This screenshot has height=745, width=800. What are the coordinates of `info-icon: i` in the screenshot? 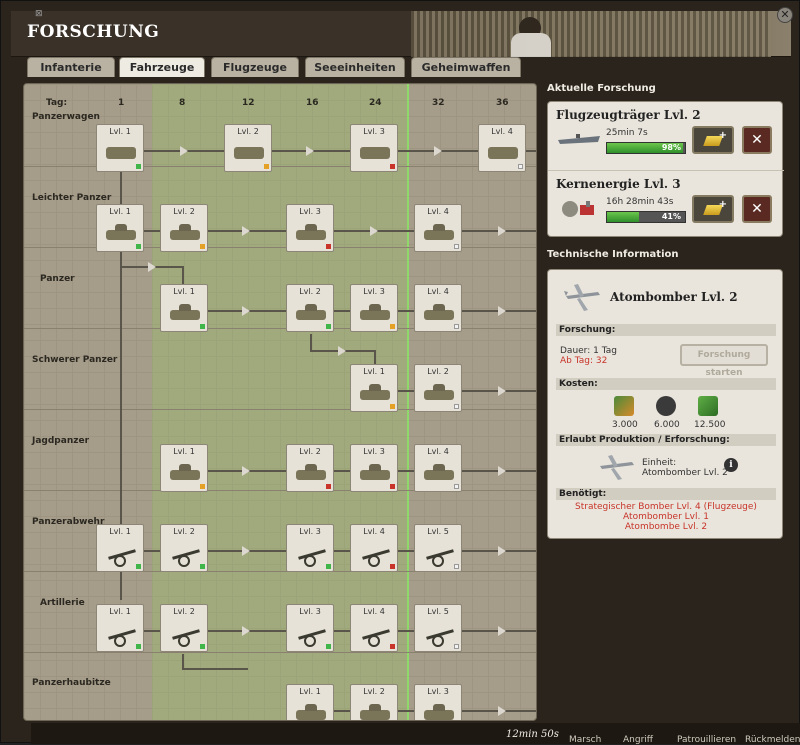 It's located at (731, 465).